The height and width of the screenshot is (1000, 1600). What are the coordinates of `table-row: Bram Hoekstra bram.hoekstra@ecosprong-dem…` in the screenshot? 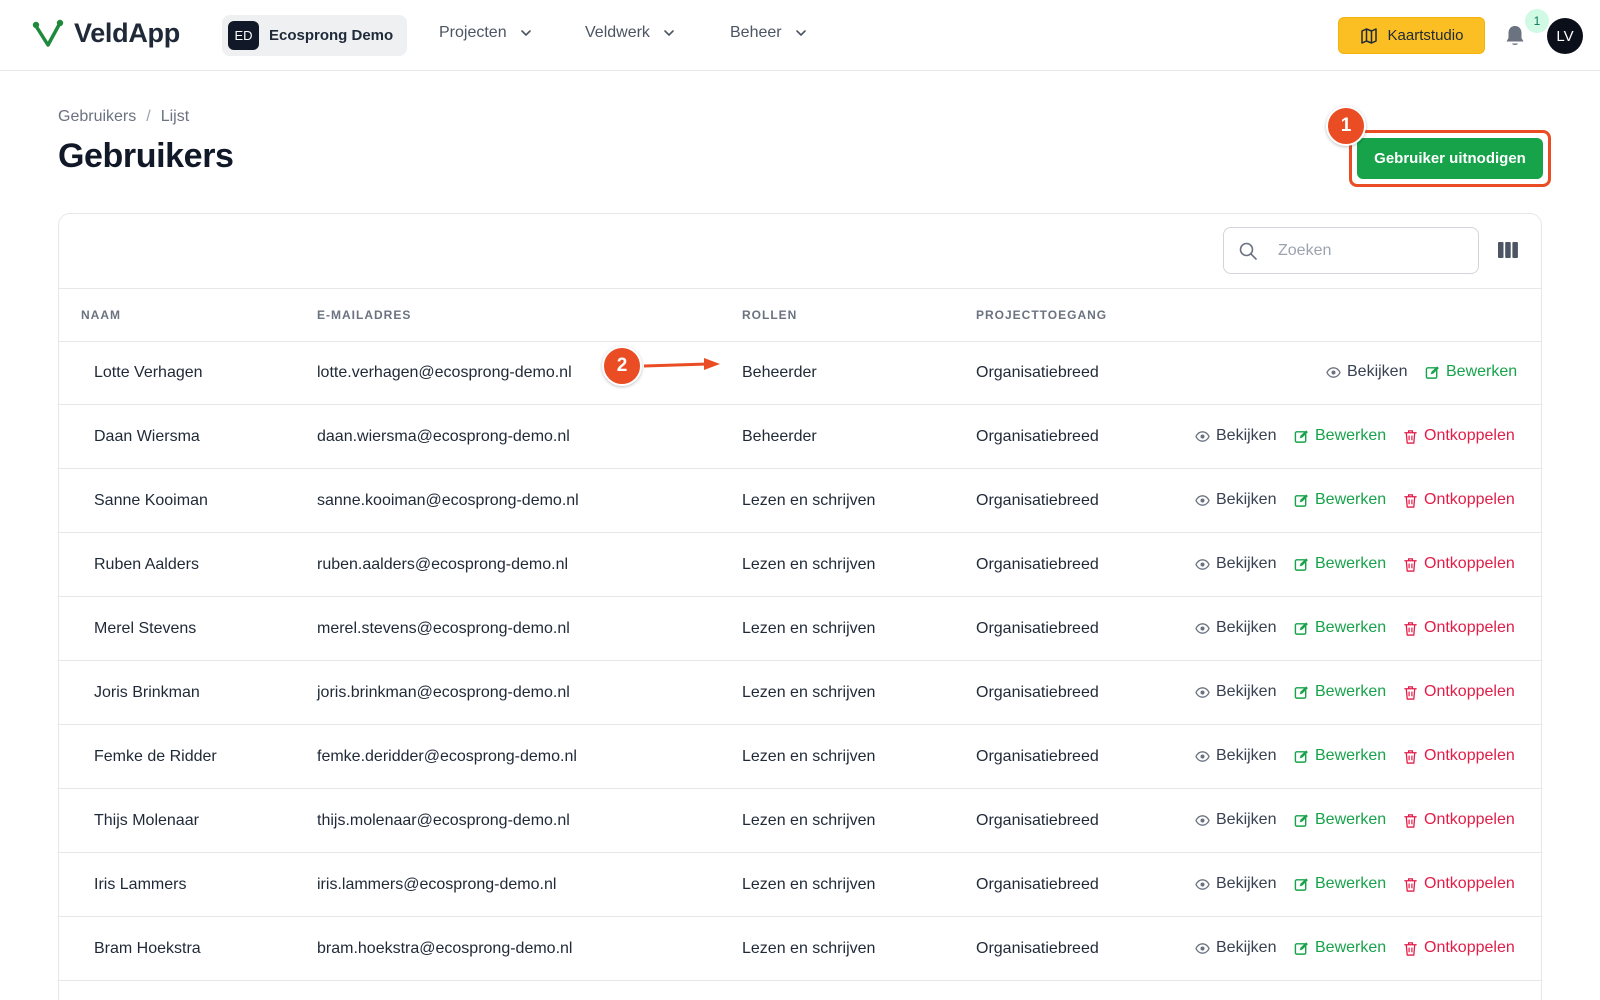 It's located at (800, 949).